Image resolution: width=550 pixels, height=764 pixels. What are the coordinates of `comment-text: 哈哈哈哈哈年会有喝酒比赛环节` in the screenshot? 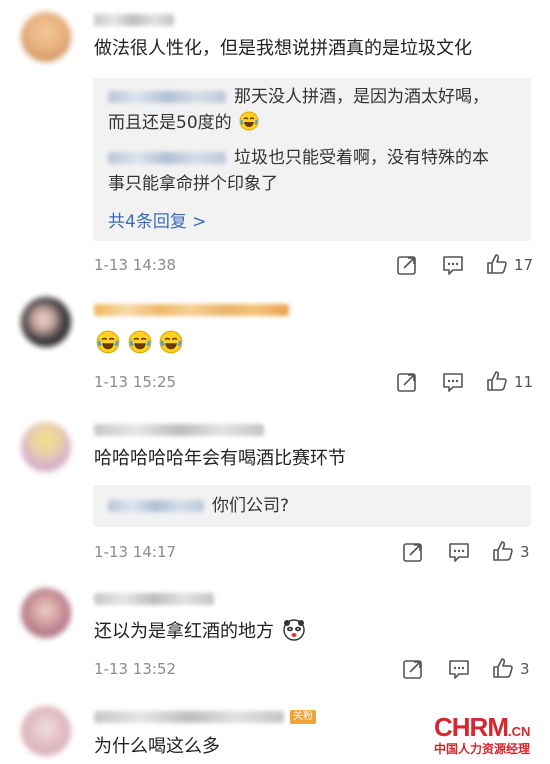 It's located at (220, 458).